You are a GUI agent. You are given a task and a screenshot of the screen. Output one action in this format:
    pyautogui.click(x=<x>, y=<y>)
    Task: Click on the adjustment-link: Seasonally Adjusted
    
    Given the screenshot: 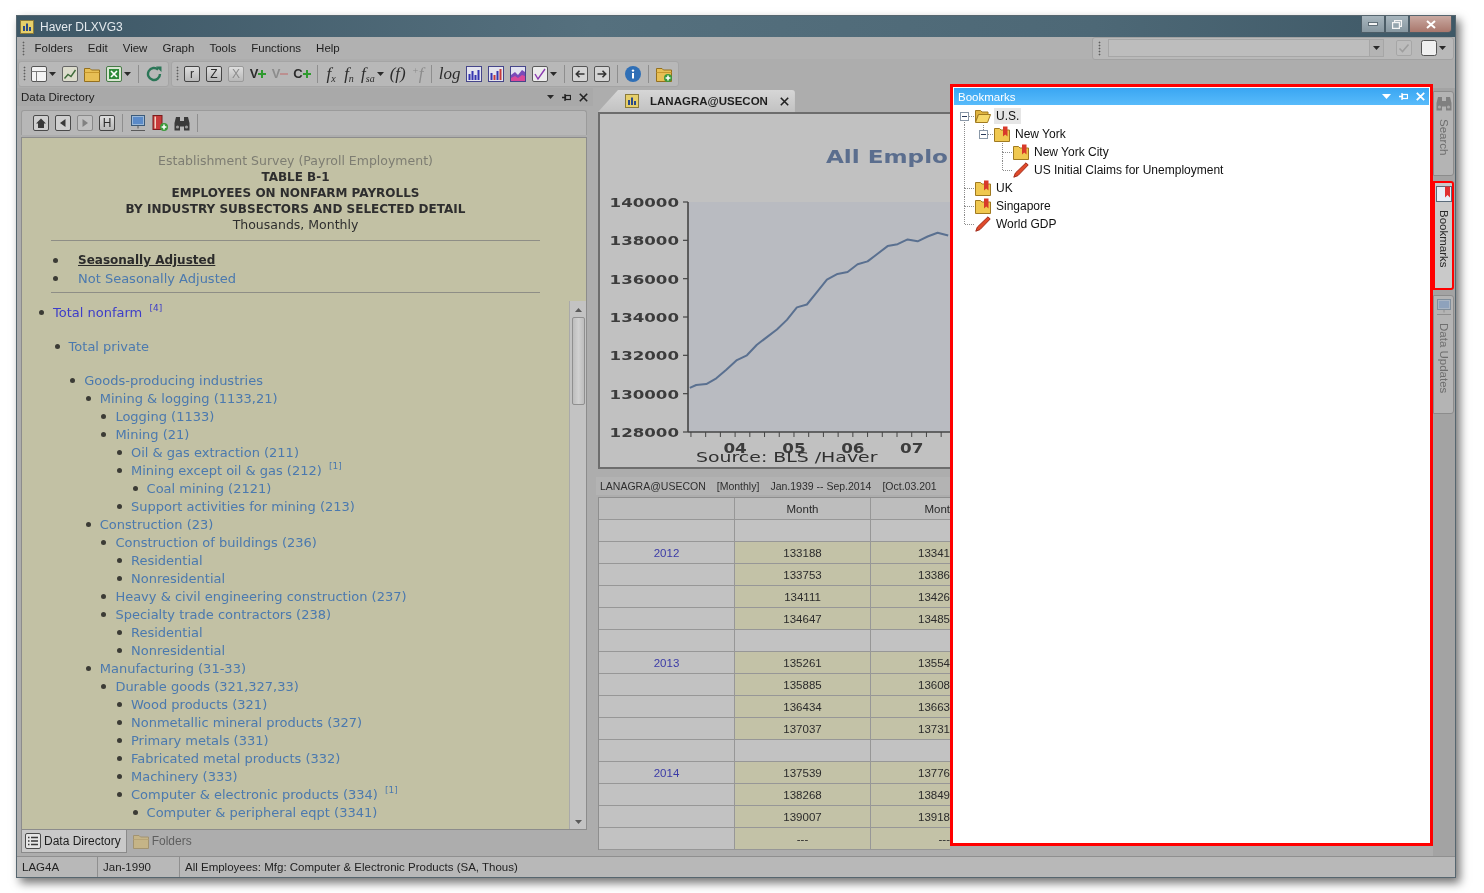 What is the action you would take?
    pyautogui.click(x=147, y=260)
    